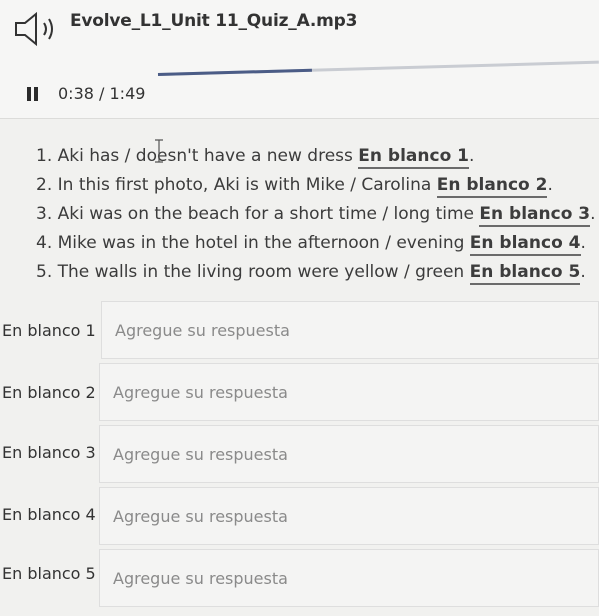 This screenshot has width=599, height=616. I want to click on pause-icon, so click(33, 94).